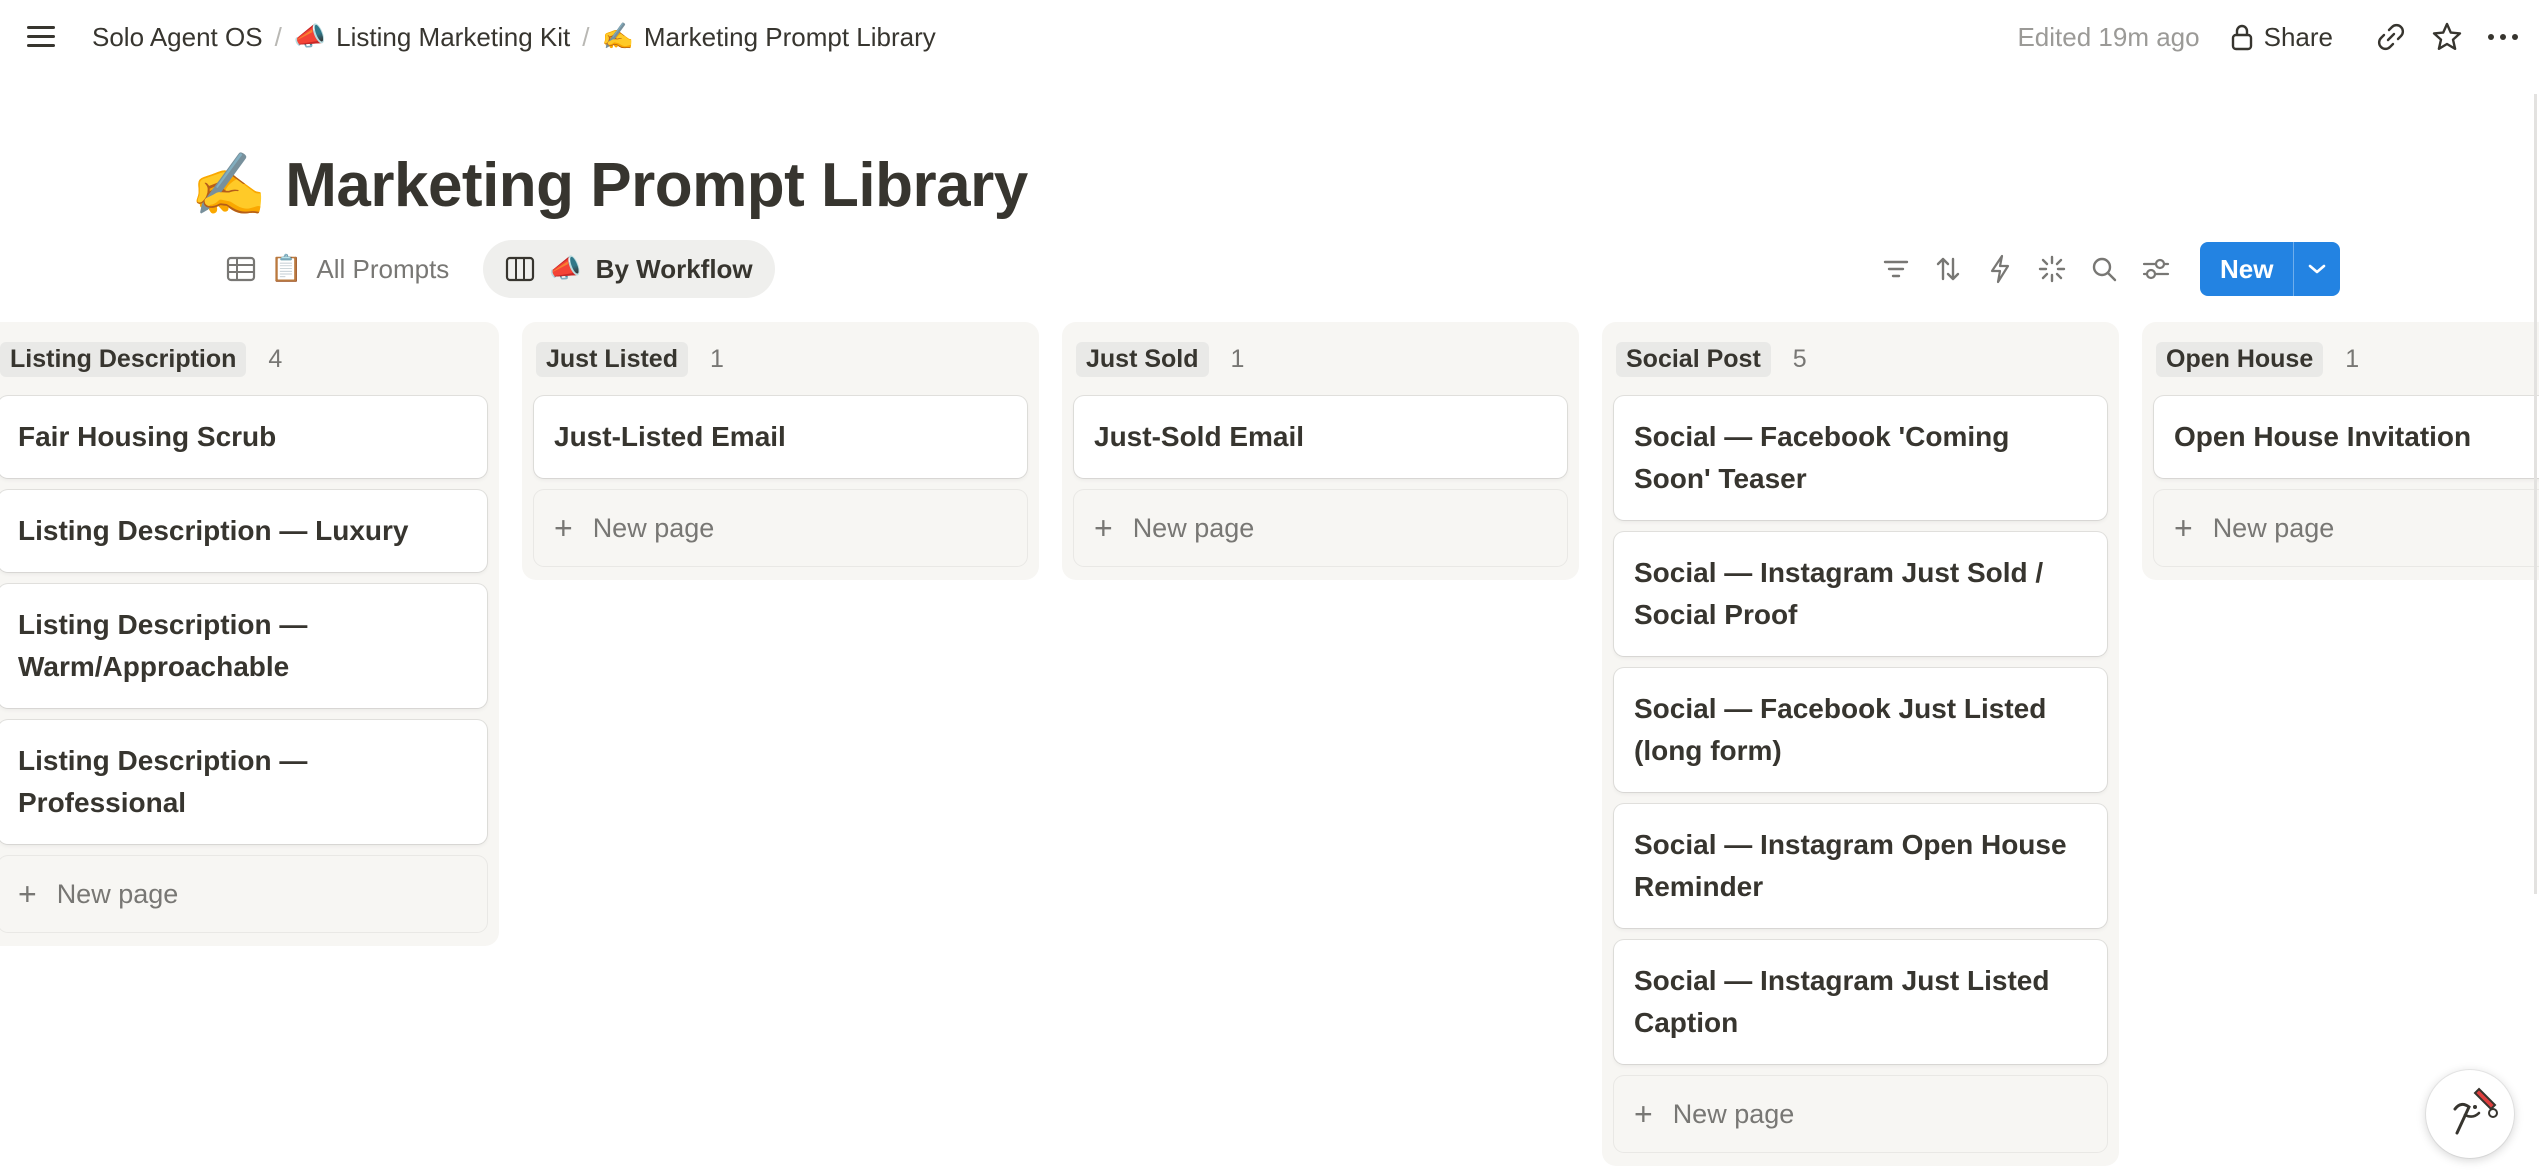 The height and width of the screenshot is (1172, 2539). What do you see at coordinates (275, 358) in the screenshot?
I see `column-count: 4` at bounding box center [275, 358].